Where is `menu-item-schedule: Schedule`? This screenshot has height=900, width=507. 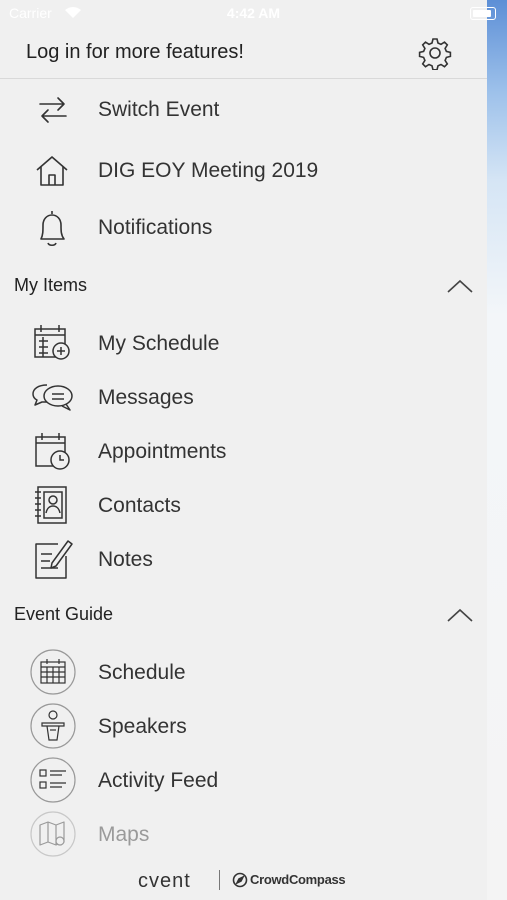 menu-item-schedule: Schedule is located at coordinates (243, 672).